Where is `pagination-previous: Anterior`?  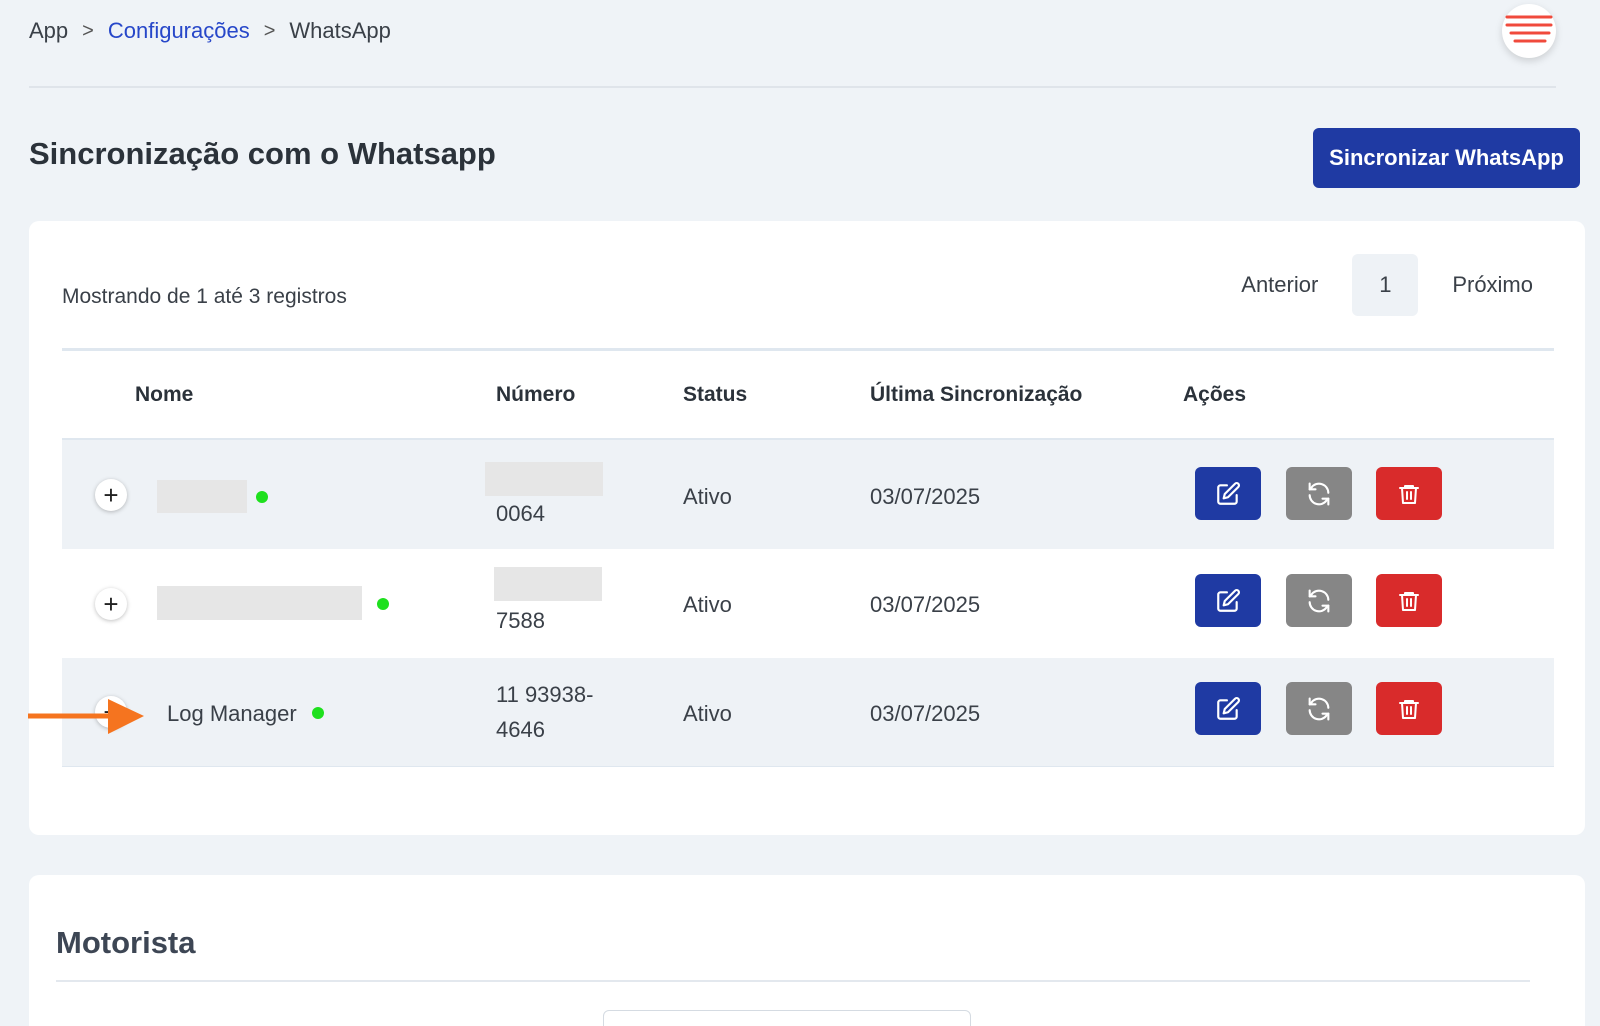
pagination-previous: Anterior is located at coordinates (1279, 285).